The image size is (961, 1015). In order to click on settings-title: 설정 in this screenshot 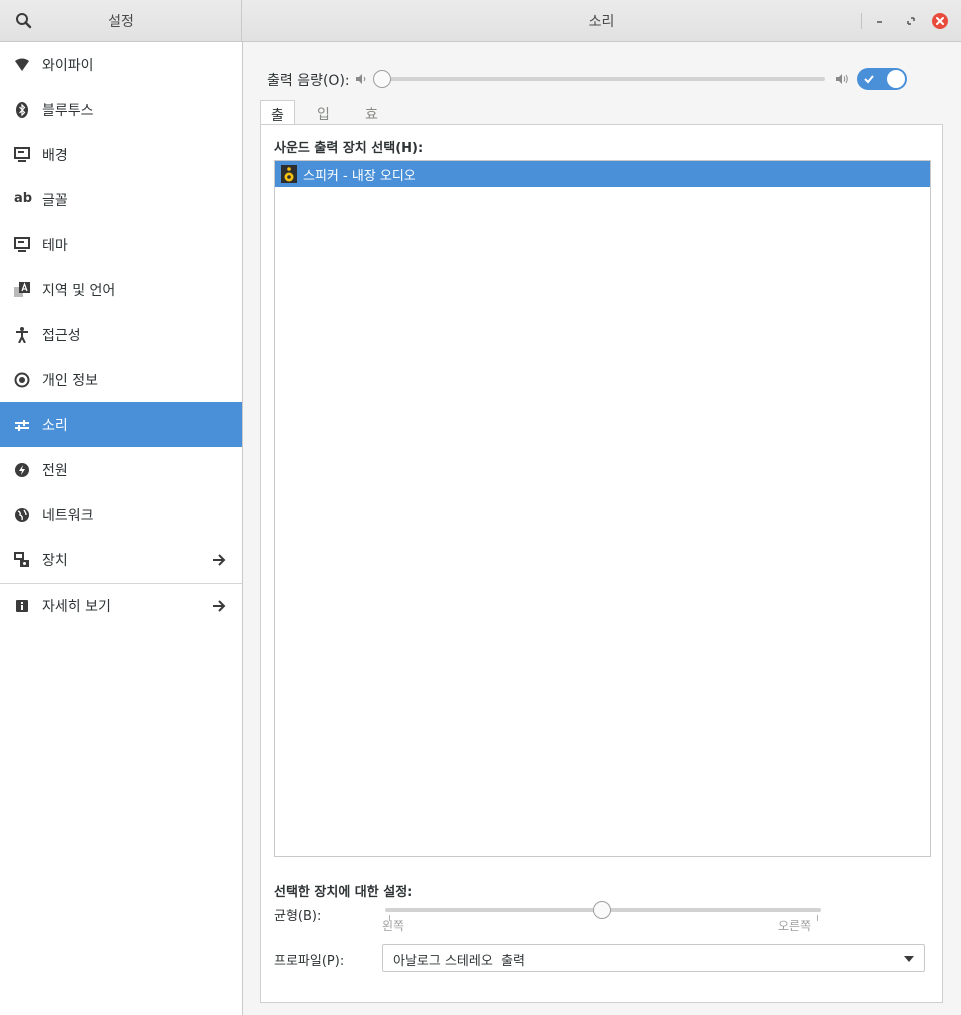, I will do `click(121, 22)`.